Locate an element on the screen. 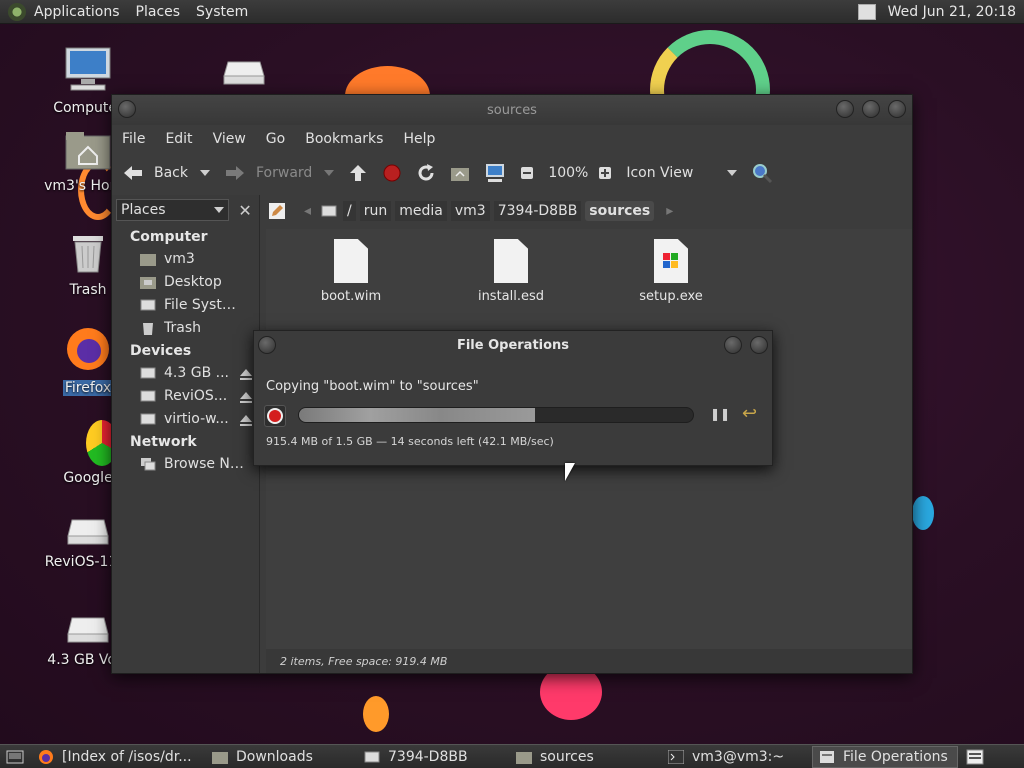  search-button is located at coordinates (762, 173).